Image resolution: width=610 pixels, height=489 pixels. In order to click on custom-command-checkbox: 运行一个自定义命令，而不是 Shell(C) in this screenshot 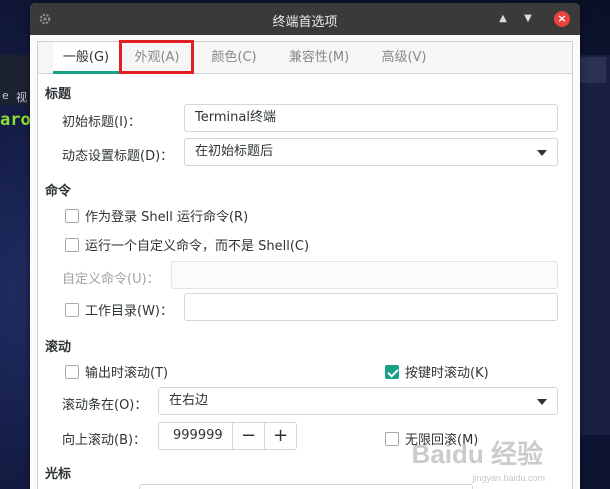, I will do `click(187, 244)`.